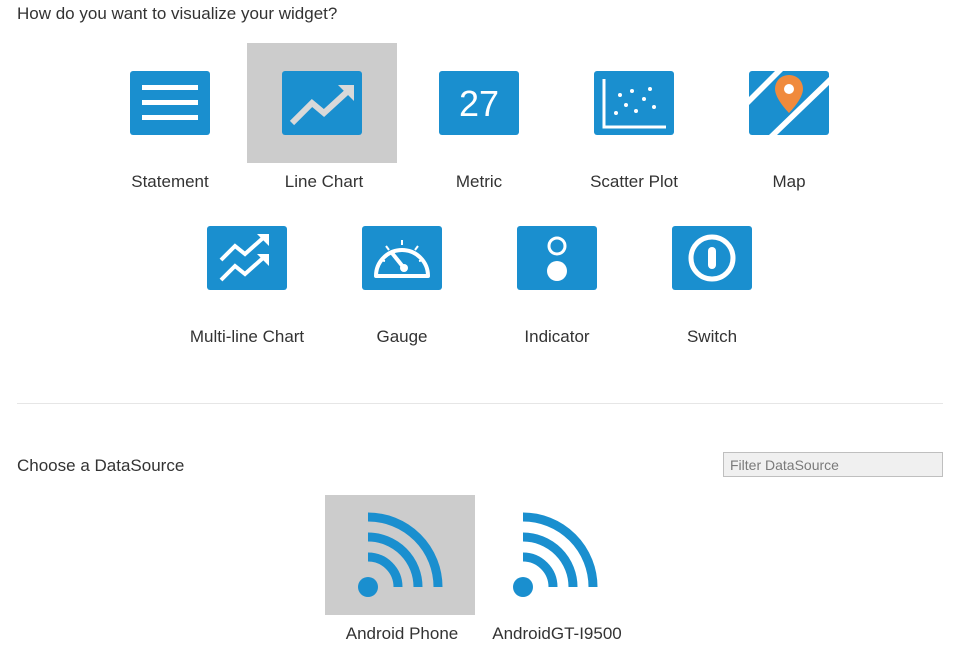 The width and height of the screenshot is (964, 645). What do you see at coordinates (101, 465) in the screenshot?
I see `datasource-heading: Choose a DataSource` at bounding box center [101, 465].